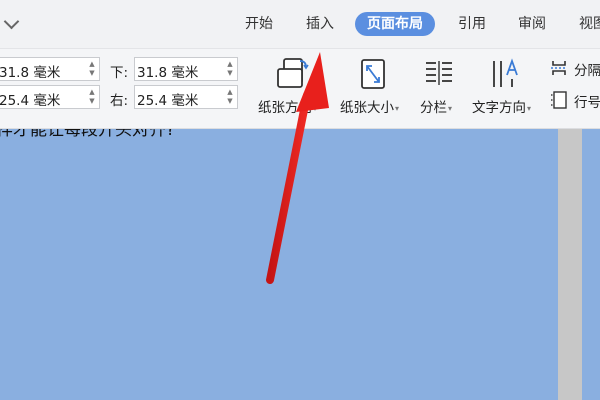  Describe the element at coordinates (168, 101) in the screenshot. I see `right-margin-value: 25.4 毫米` at that location.